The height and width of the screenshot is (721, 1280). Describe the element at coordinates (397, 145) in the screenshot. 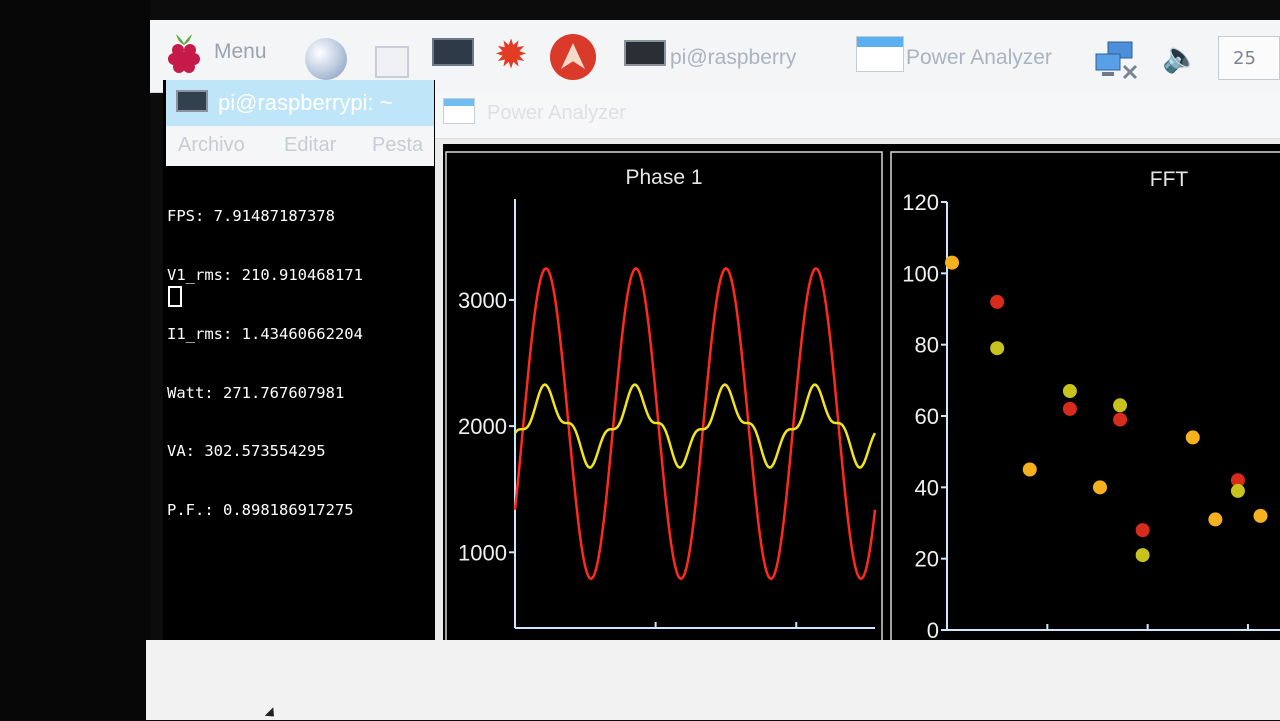

I see `menu-pestanas: Pesta` at that location.